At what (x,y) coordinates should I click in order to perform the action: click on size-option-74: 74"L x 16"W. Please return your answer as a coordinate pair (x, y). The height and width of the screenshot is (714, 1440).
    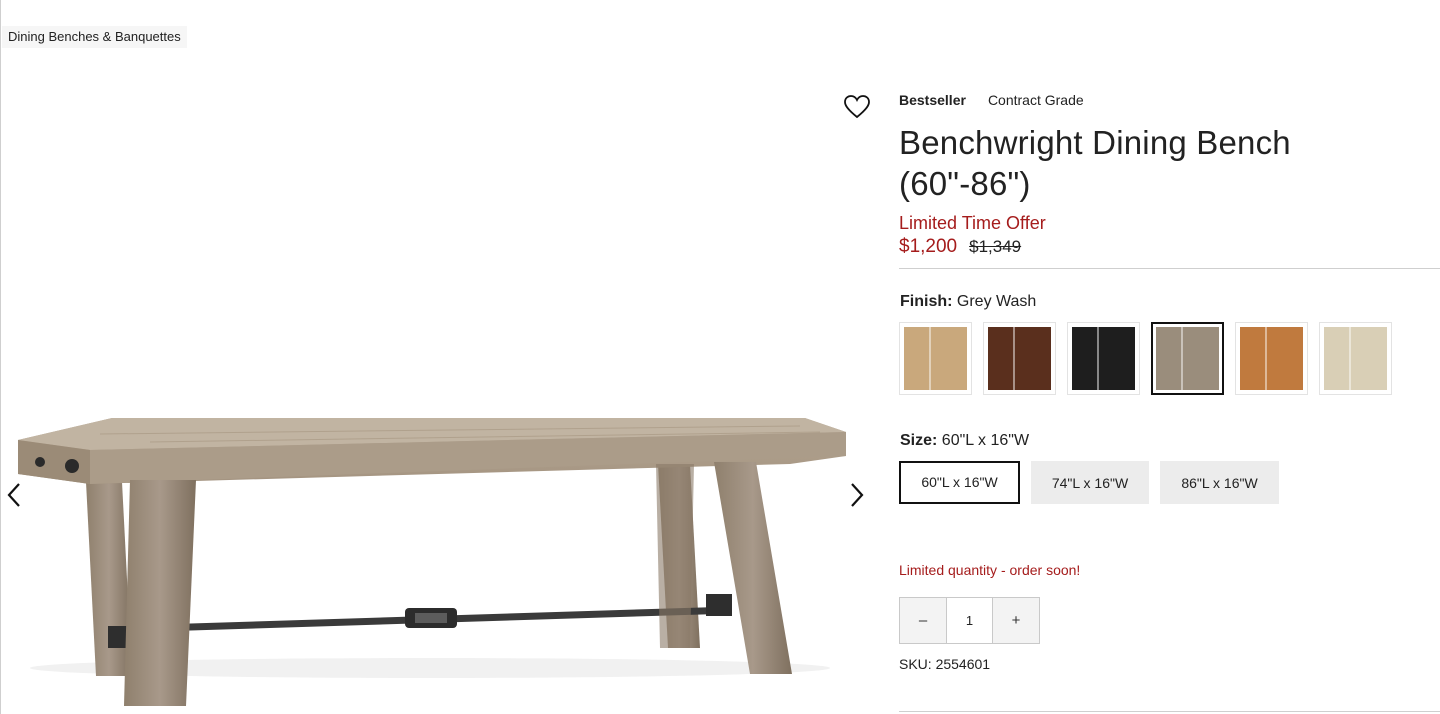
    Looking at the image, I should click on (1090, 482).